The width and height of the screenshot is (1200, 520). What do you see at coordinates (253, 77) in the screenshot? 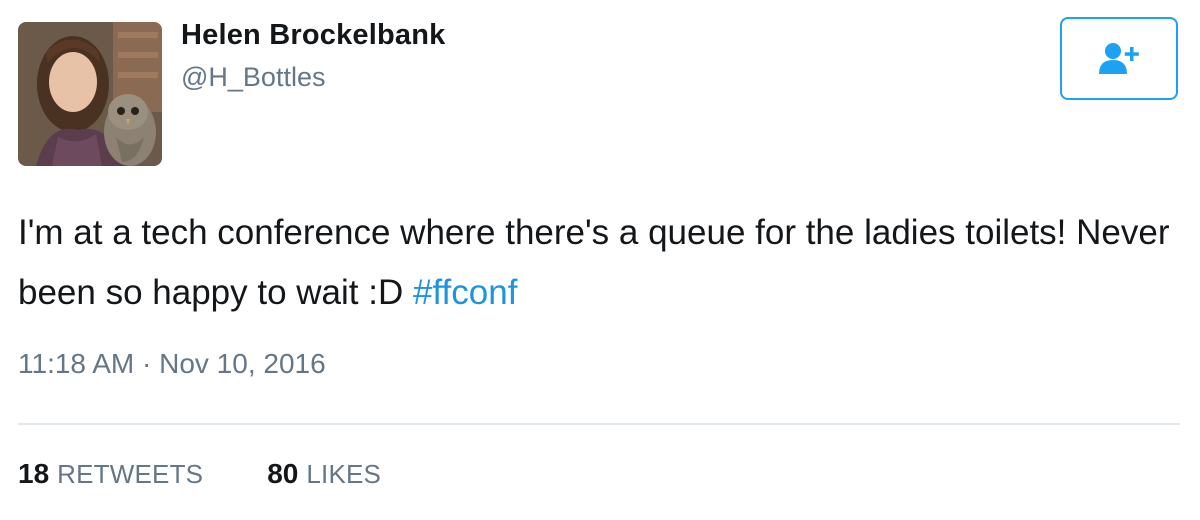
I see `author-handle: @H_Bottles` at bounding box center [253, 77].